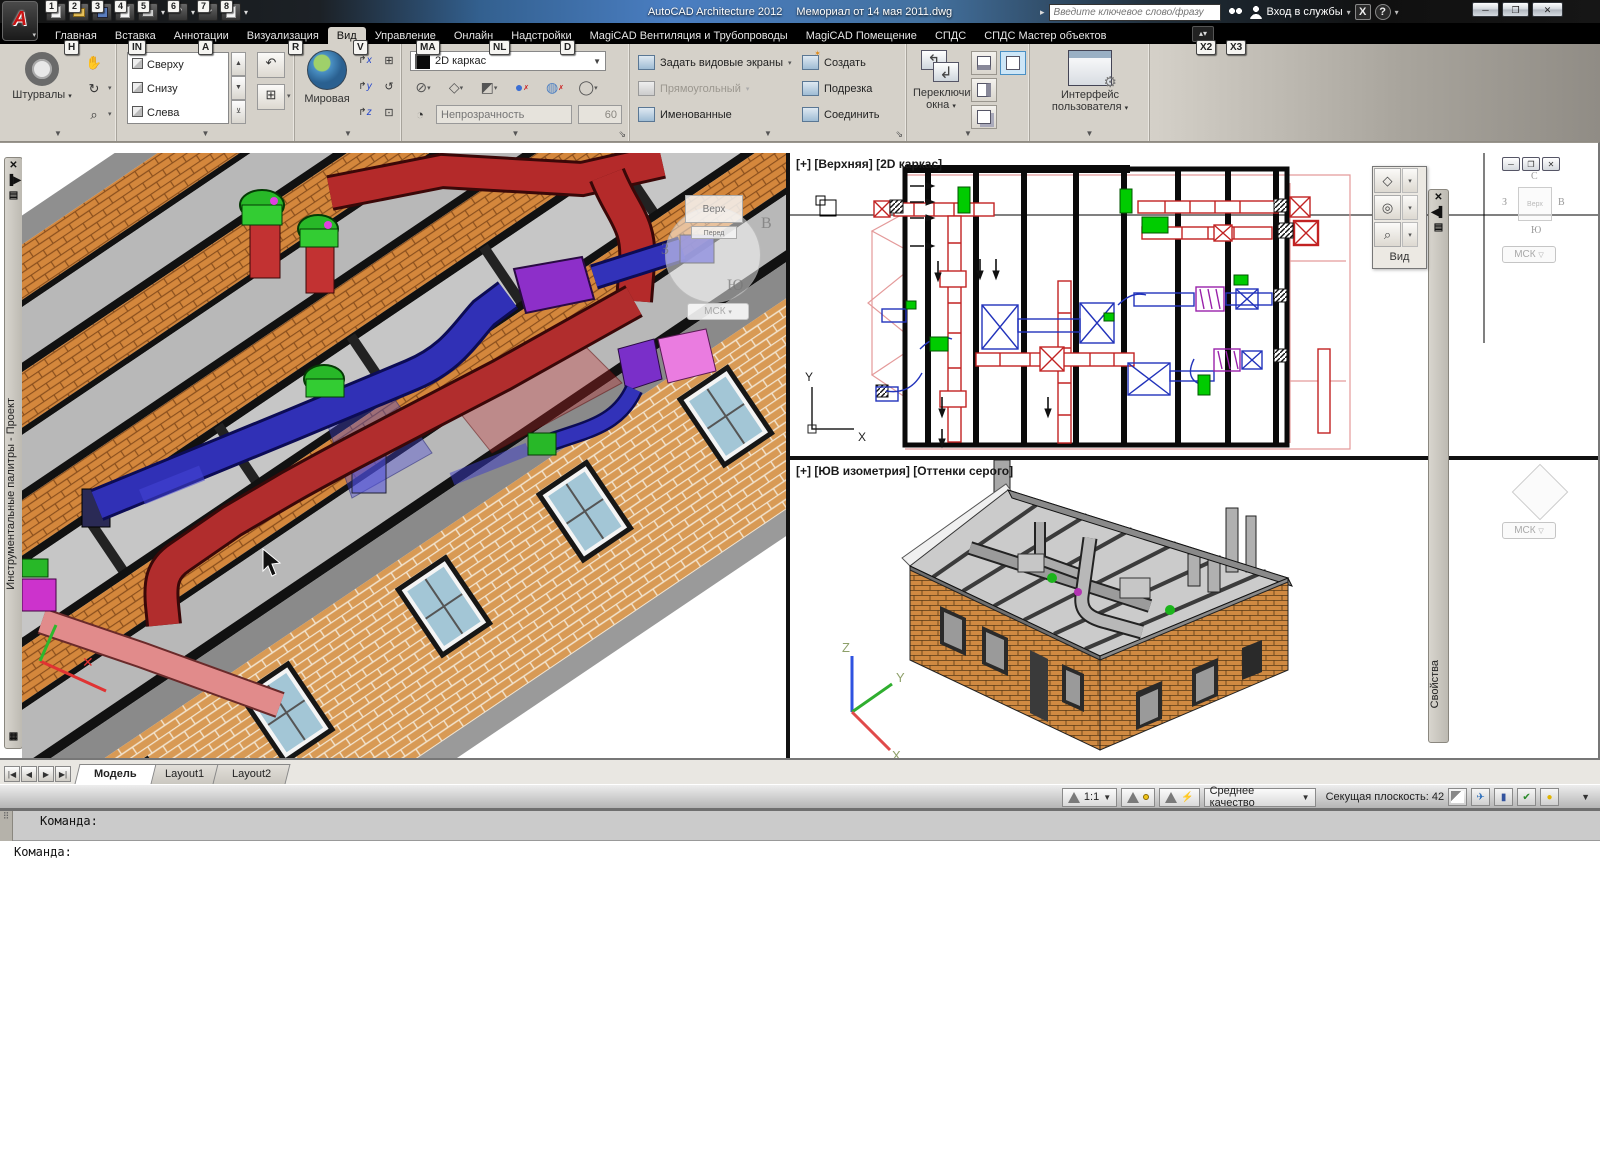  Describe the element at coordinates (20, 21) in the screenshot. I see `application-menu-button: A ▾` at that location.